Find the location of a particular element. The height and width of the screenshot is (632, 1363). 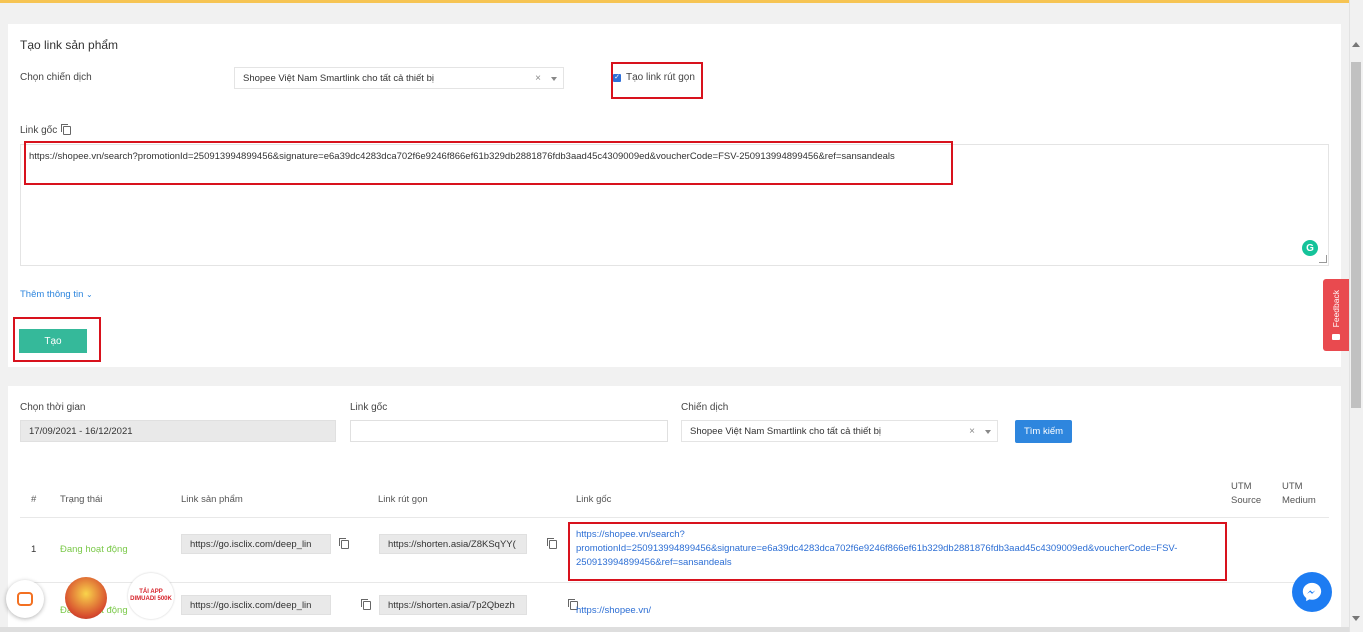

filter-link-input is located at coordinates (509, 431).